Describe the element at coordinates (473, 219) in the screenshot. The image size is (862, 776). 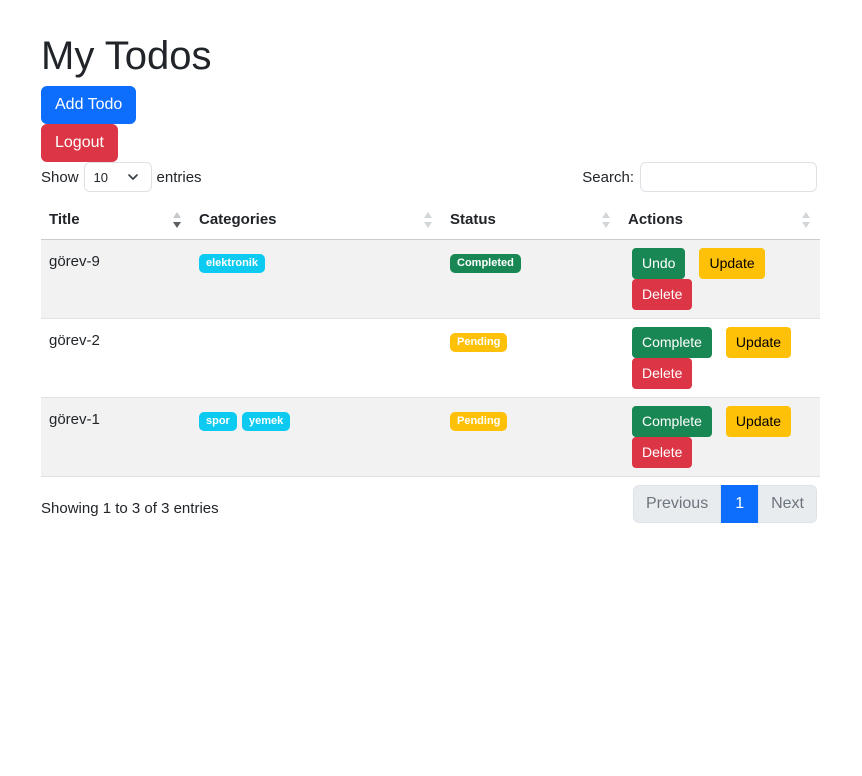
I see `column-header-label: Status` at that location.